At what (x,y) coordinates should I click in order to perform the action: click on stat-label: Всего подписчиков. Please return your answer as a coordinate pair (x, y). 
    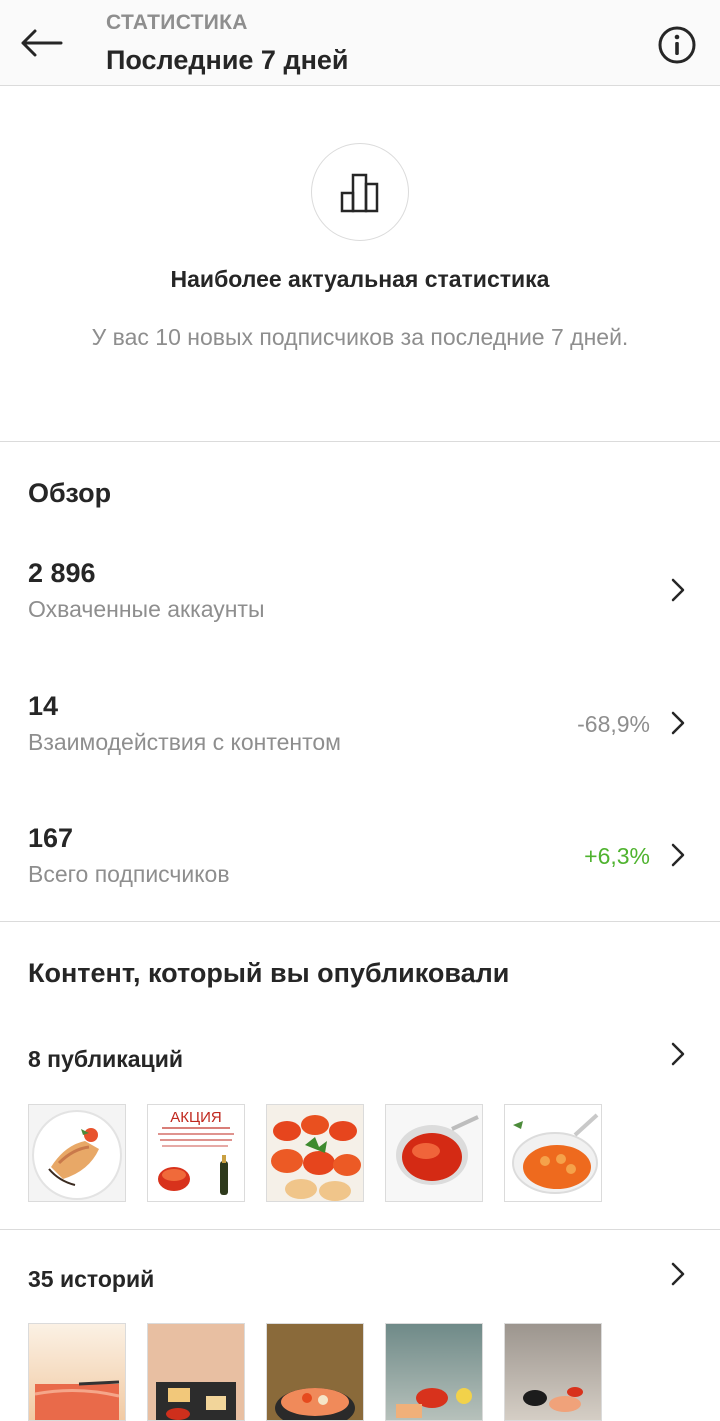
    Looking at the image, I should click on (129, 874).